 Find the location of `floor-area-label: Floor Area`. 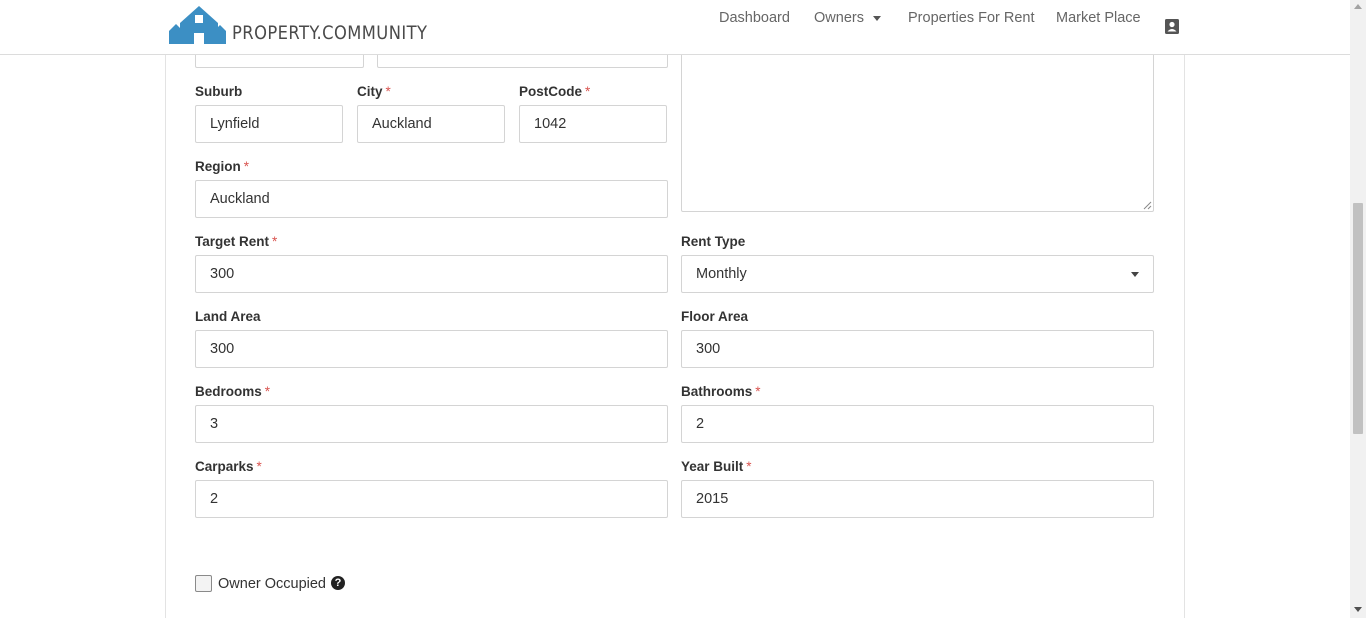

floor-area-label: Floor Area is located at coordinates (715, 316).